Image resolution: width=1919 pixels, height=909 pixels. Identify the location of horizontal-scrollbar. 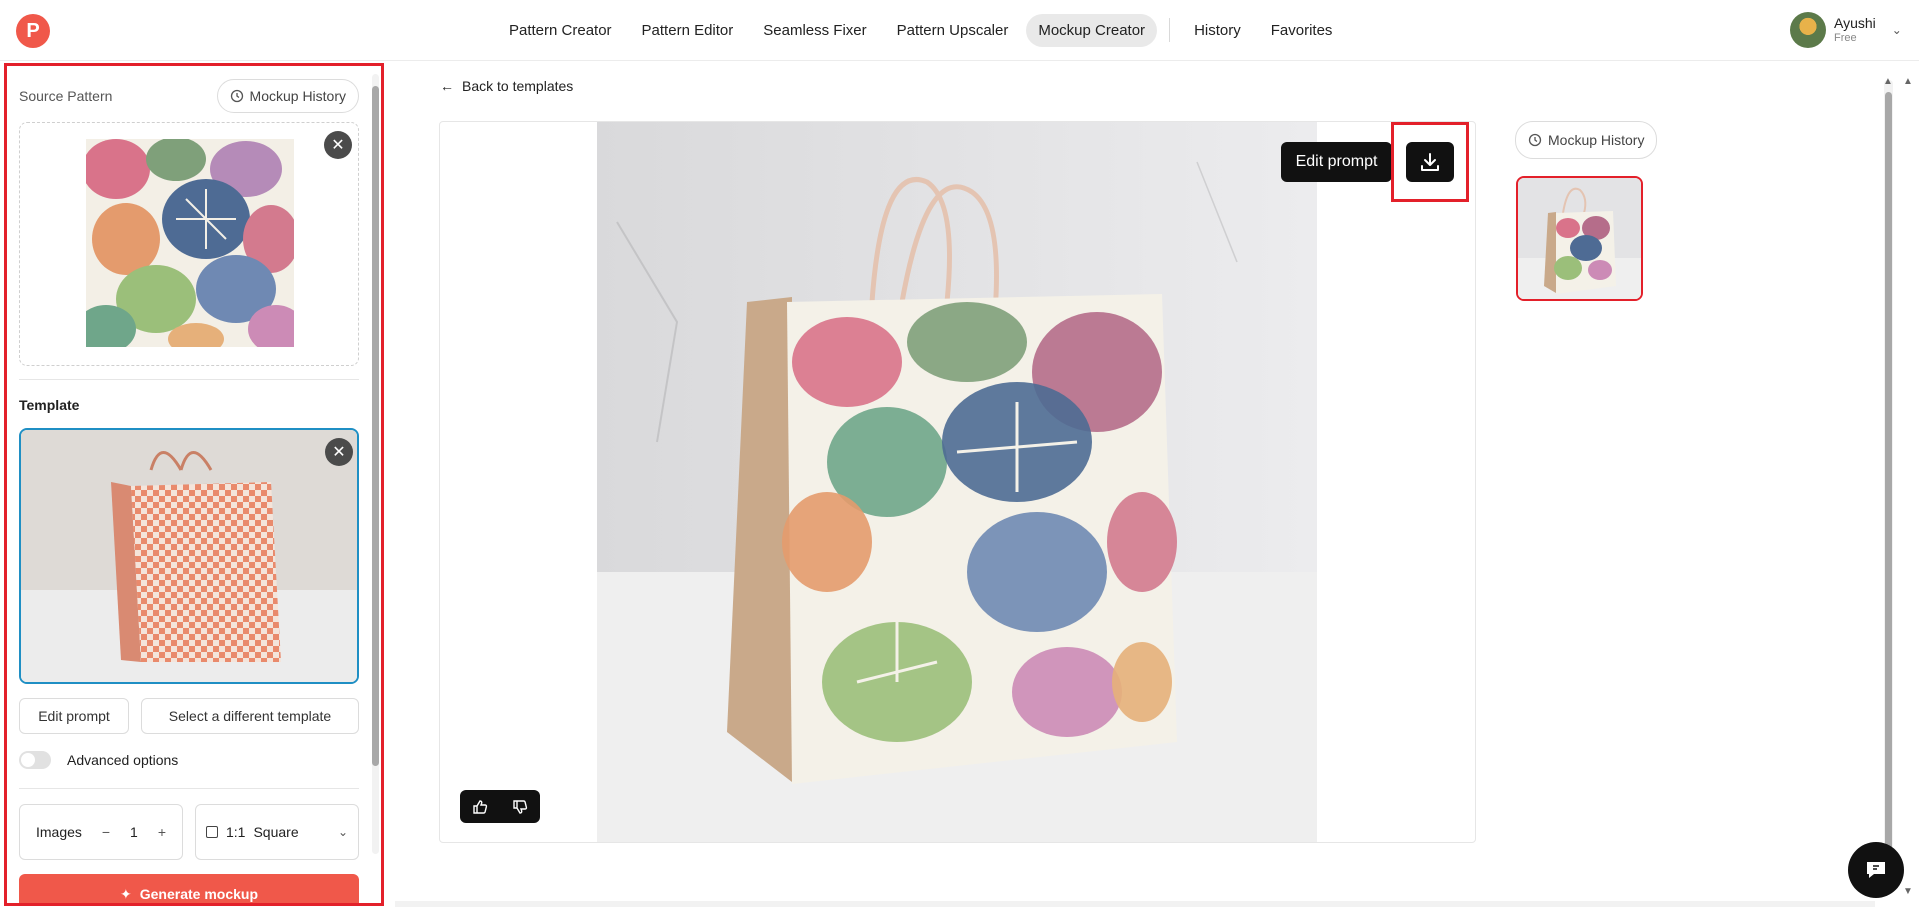
(1135, 904).